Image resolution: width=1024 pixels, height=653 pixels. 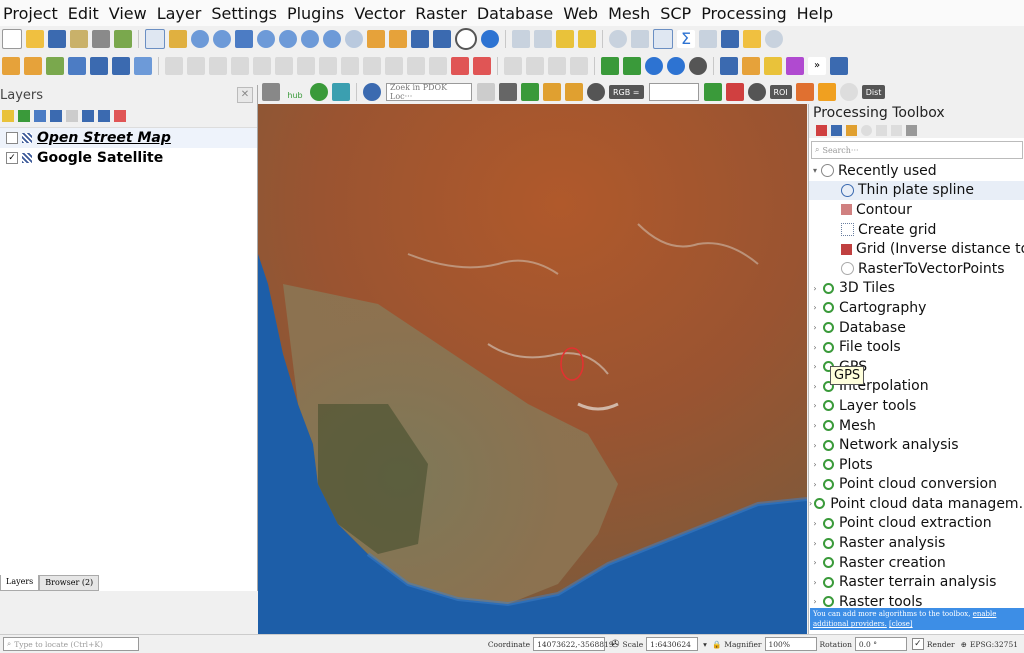 I want to click on roi-pointer-icon, so click(x=756, y=92).